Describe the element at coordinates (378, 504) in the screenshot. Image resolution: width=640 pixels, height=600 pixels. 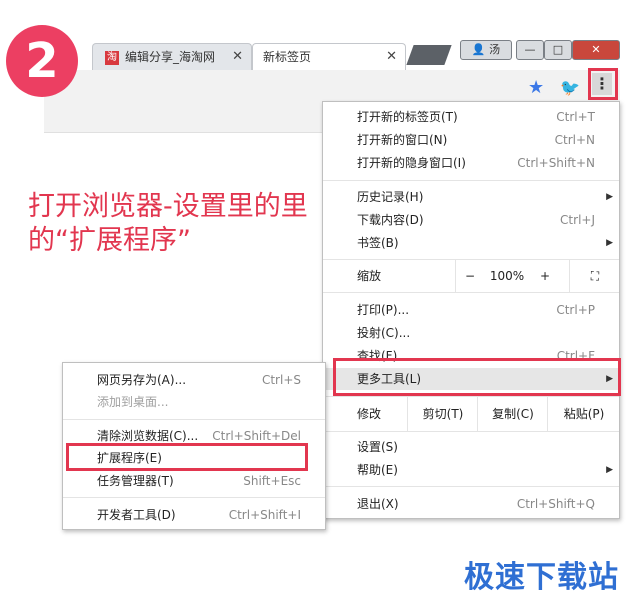
I see `menu-item-label: 退出(X)` at that location.